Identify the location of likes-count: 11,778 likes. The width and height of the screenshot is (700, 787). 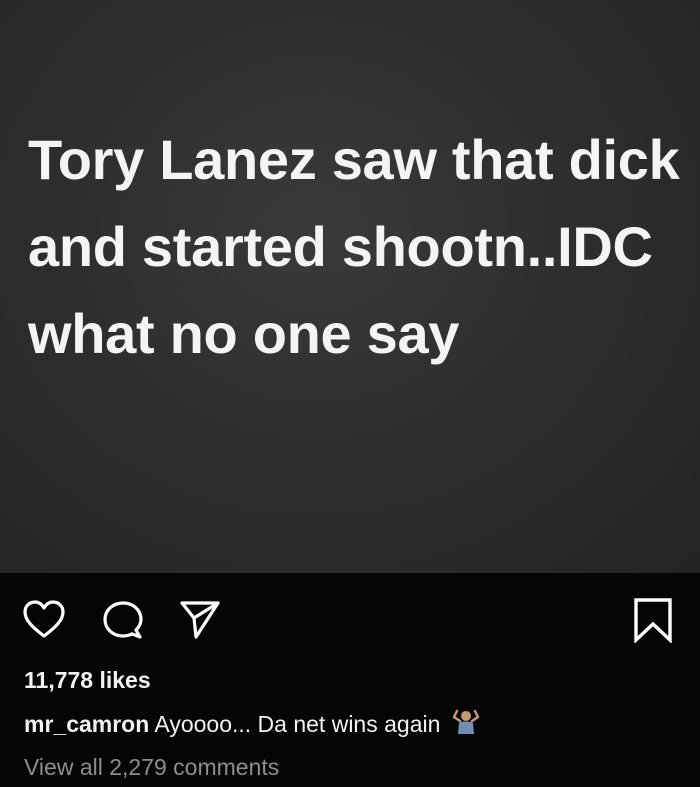
(87, 680).